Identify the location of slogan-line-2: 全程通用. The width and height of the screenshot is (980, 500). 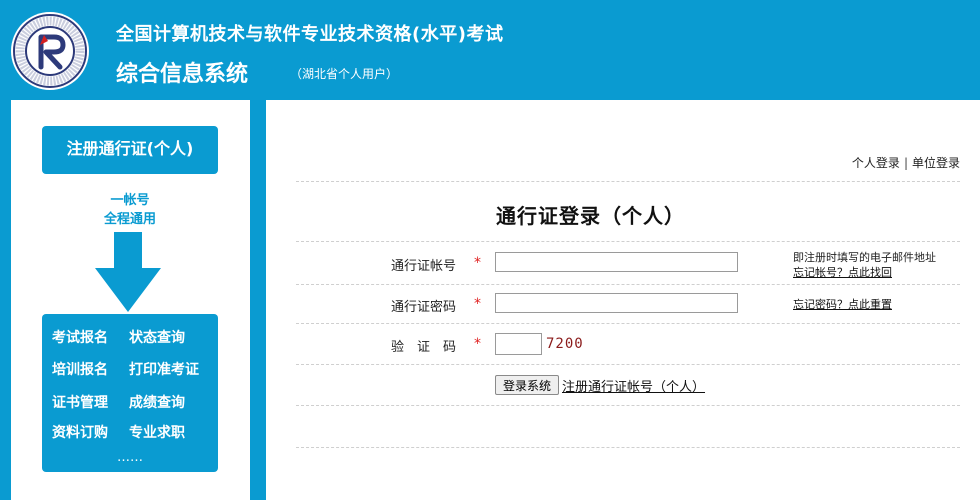
(129, 219).